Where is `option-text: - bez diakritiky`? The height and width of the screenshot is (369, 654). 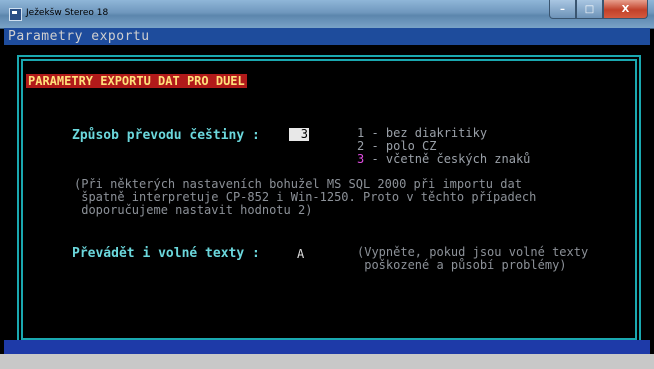 option-text: - bez diakritiky is located at coordinates (426, 133).